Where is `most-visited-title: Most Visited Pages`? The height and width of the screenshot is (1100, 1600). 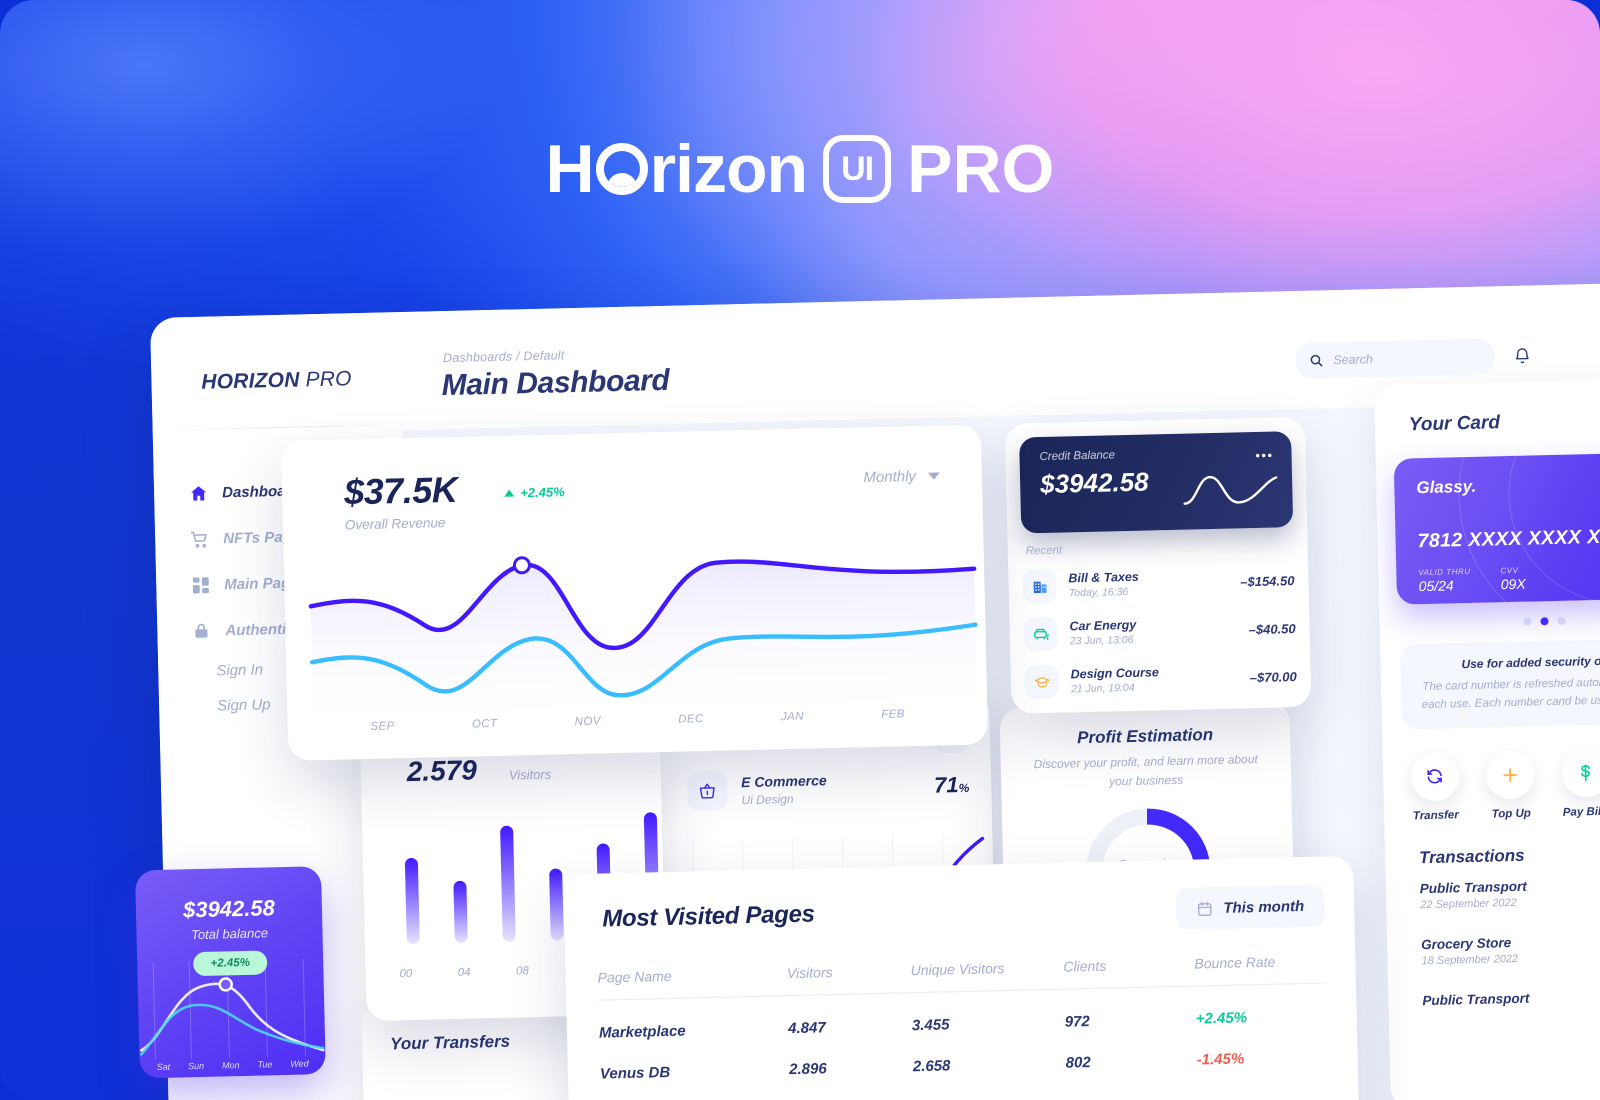
most-visited-title: Most Visited Pages is located at coordinates (708, 916).